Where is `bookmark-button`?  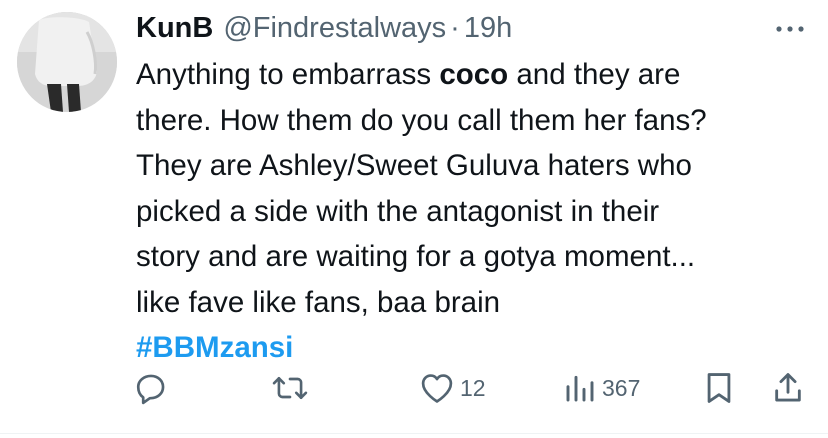 bookmark-button is located at coordinates (719, 388).